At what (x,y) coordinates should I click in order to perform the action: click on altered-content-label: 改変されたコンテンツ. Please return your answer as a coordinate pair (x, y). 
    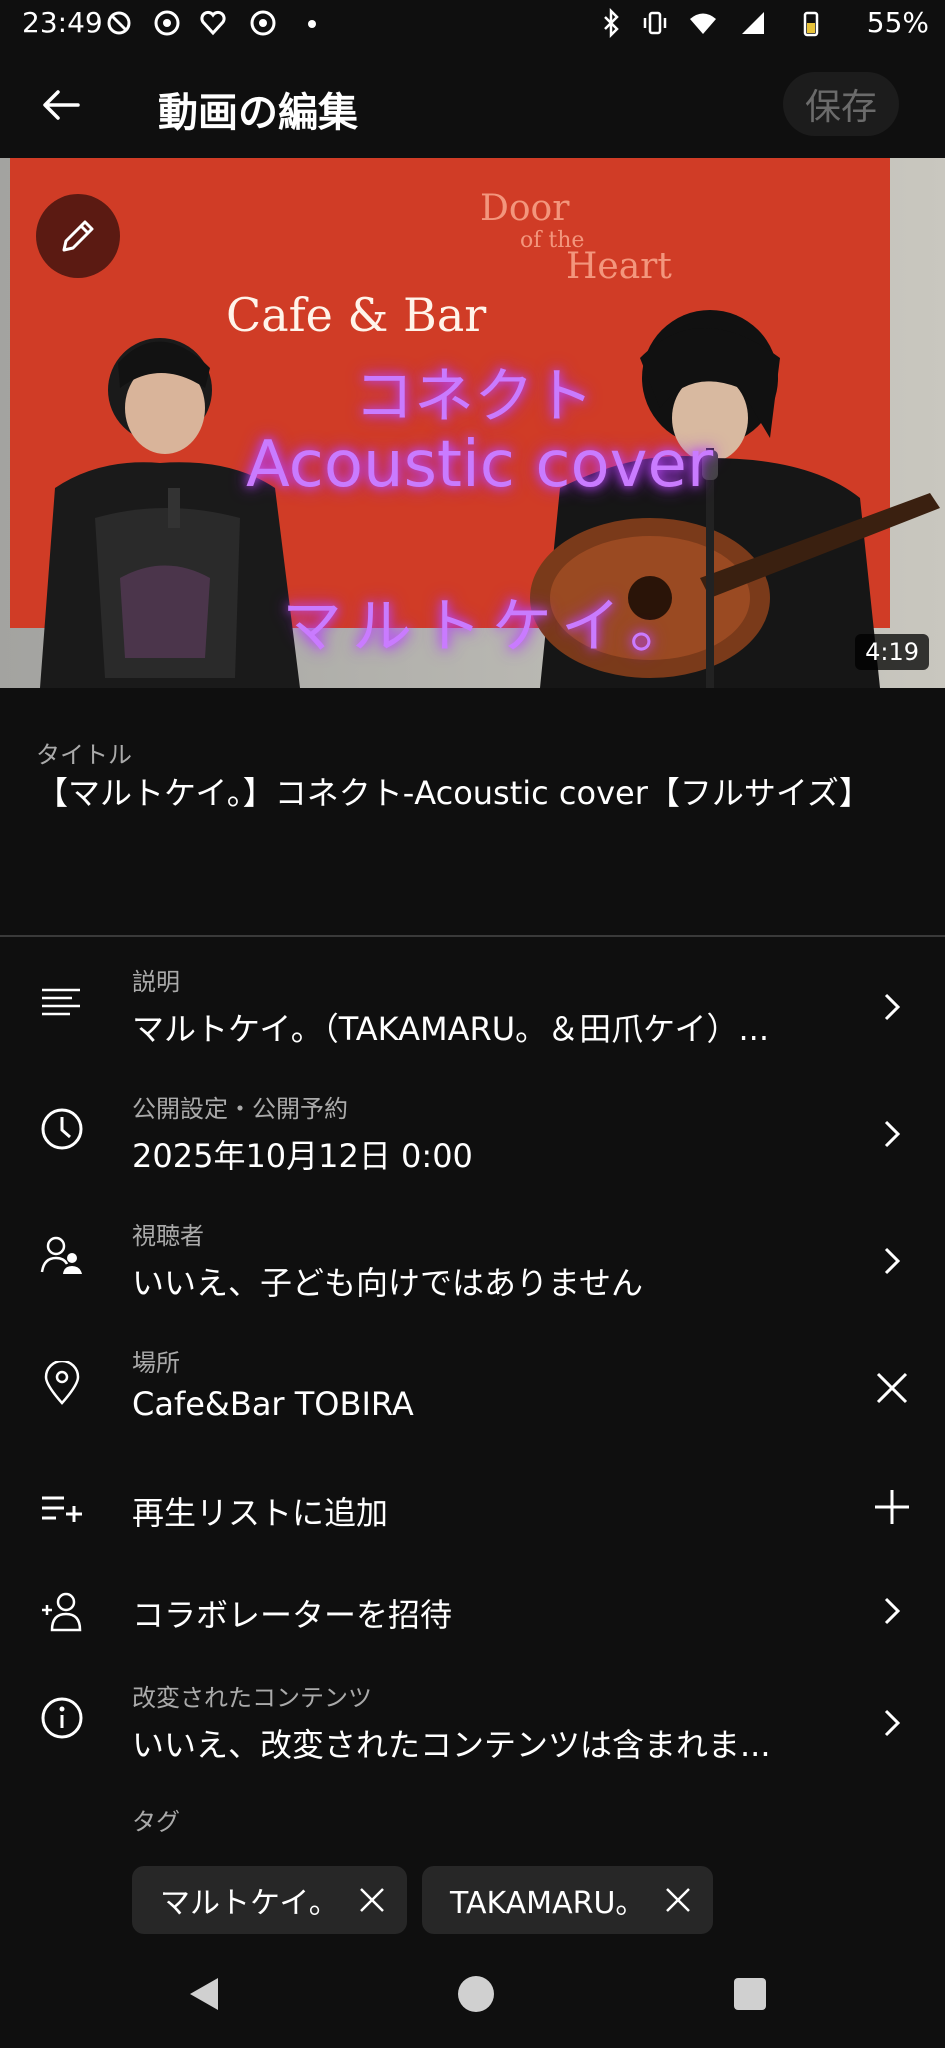
    Looking at the image, I should click on (252, 1698).